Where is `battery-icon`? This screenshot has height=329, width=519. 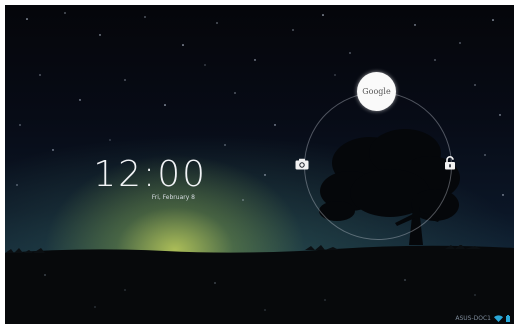
battery-icon is located at coordinates (508, 318).